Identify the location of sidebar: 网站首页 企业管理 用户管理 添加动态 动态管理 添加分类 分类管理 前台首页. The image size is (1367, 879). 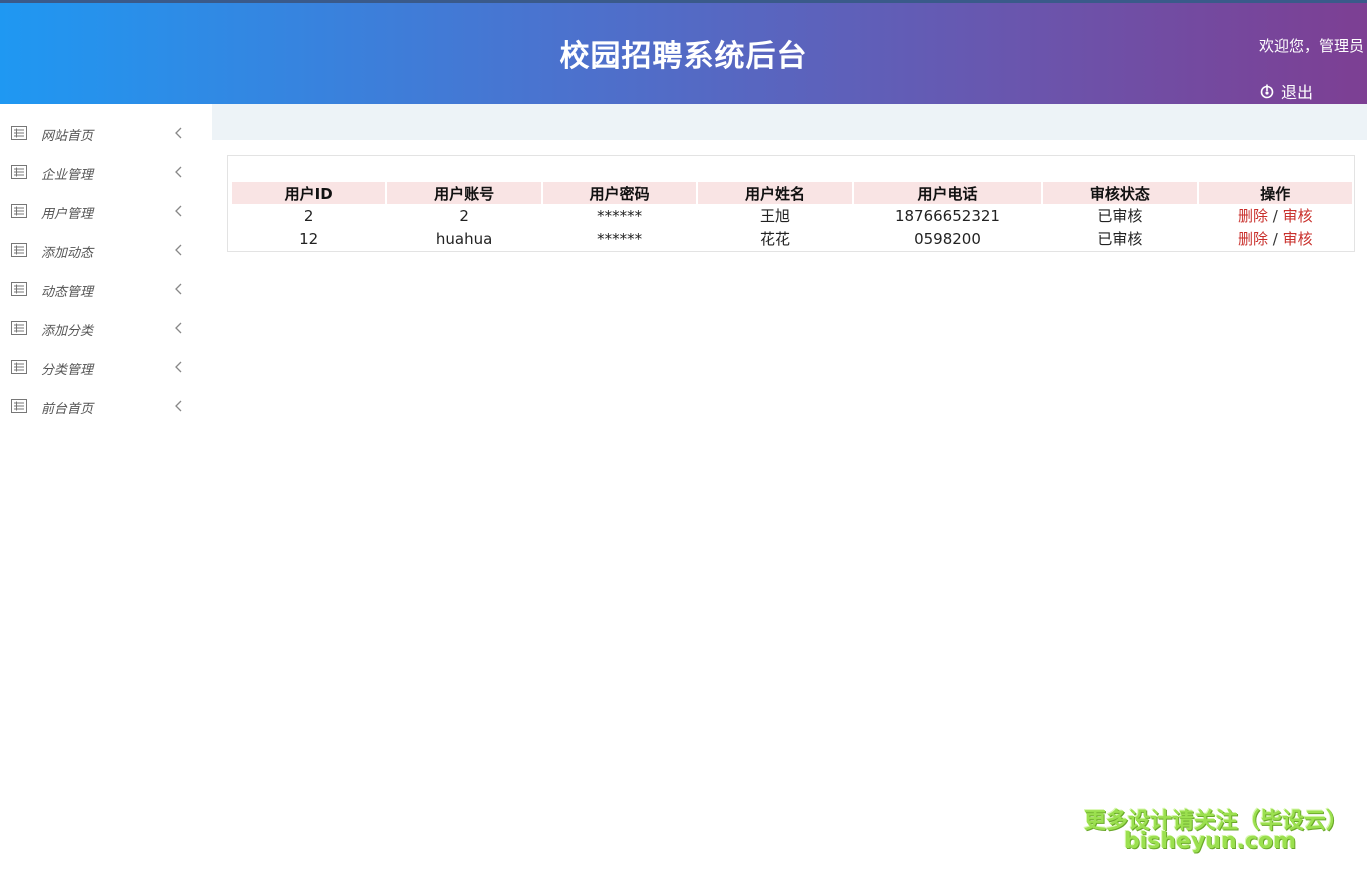
(106, 491).